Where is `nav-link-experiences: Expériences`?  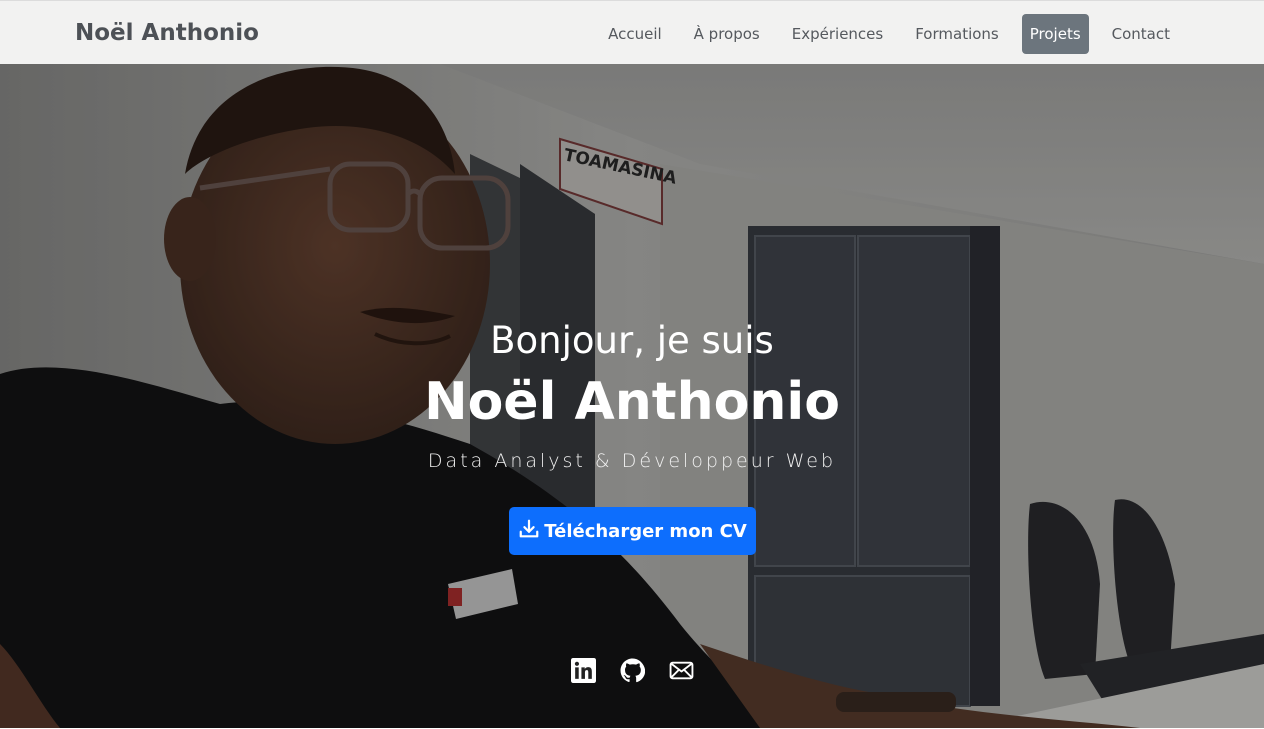 nav-link-experiences: Expériences is located at coordinates (837, 34).